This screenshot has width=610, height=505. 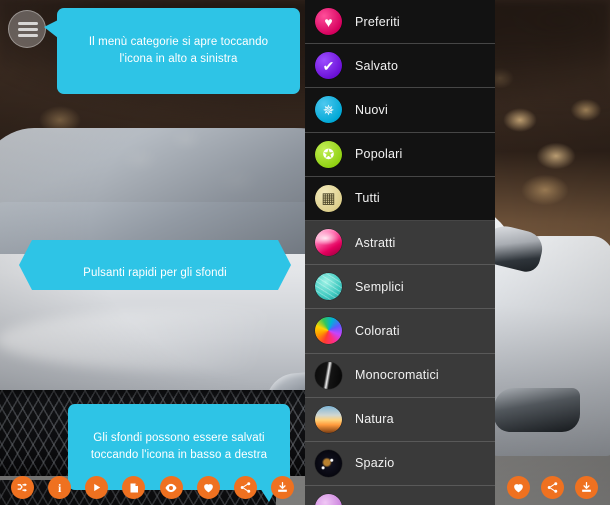 What do you see at coordinates (377, 65) in the screenshot?
I see `category-label: Salvato` at bounding box center [377, 65].